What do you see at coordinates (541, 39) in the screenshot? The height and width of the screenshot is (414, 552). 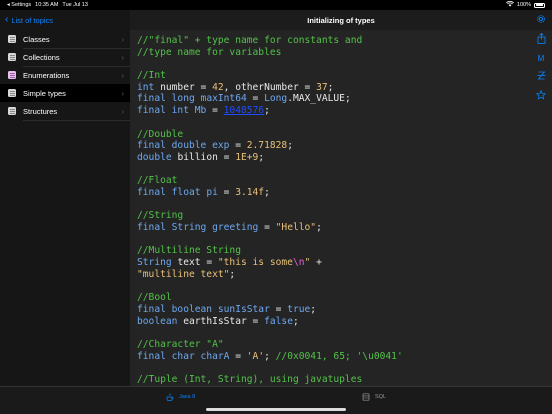 I see `share-icon` at bounding box center [541, 39].